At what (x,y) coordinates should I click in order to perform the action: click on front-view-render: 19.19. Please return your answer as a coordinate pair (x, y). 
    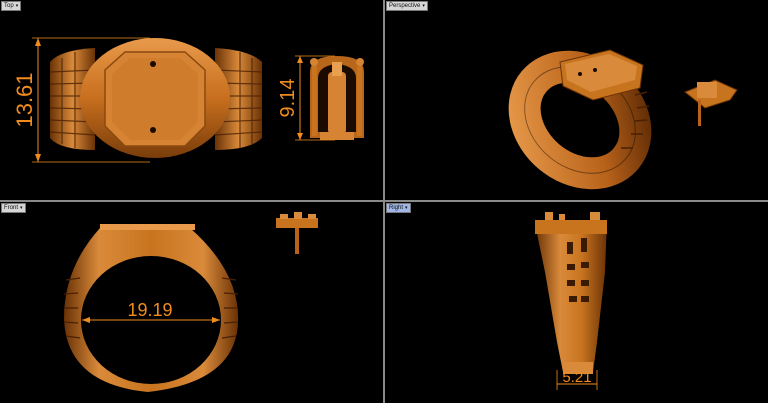
    Looking at the image, I should click on (190, 302).